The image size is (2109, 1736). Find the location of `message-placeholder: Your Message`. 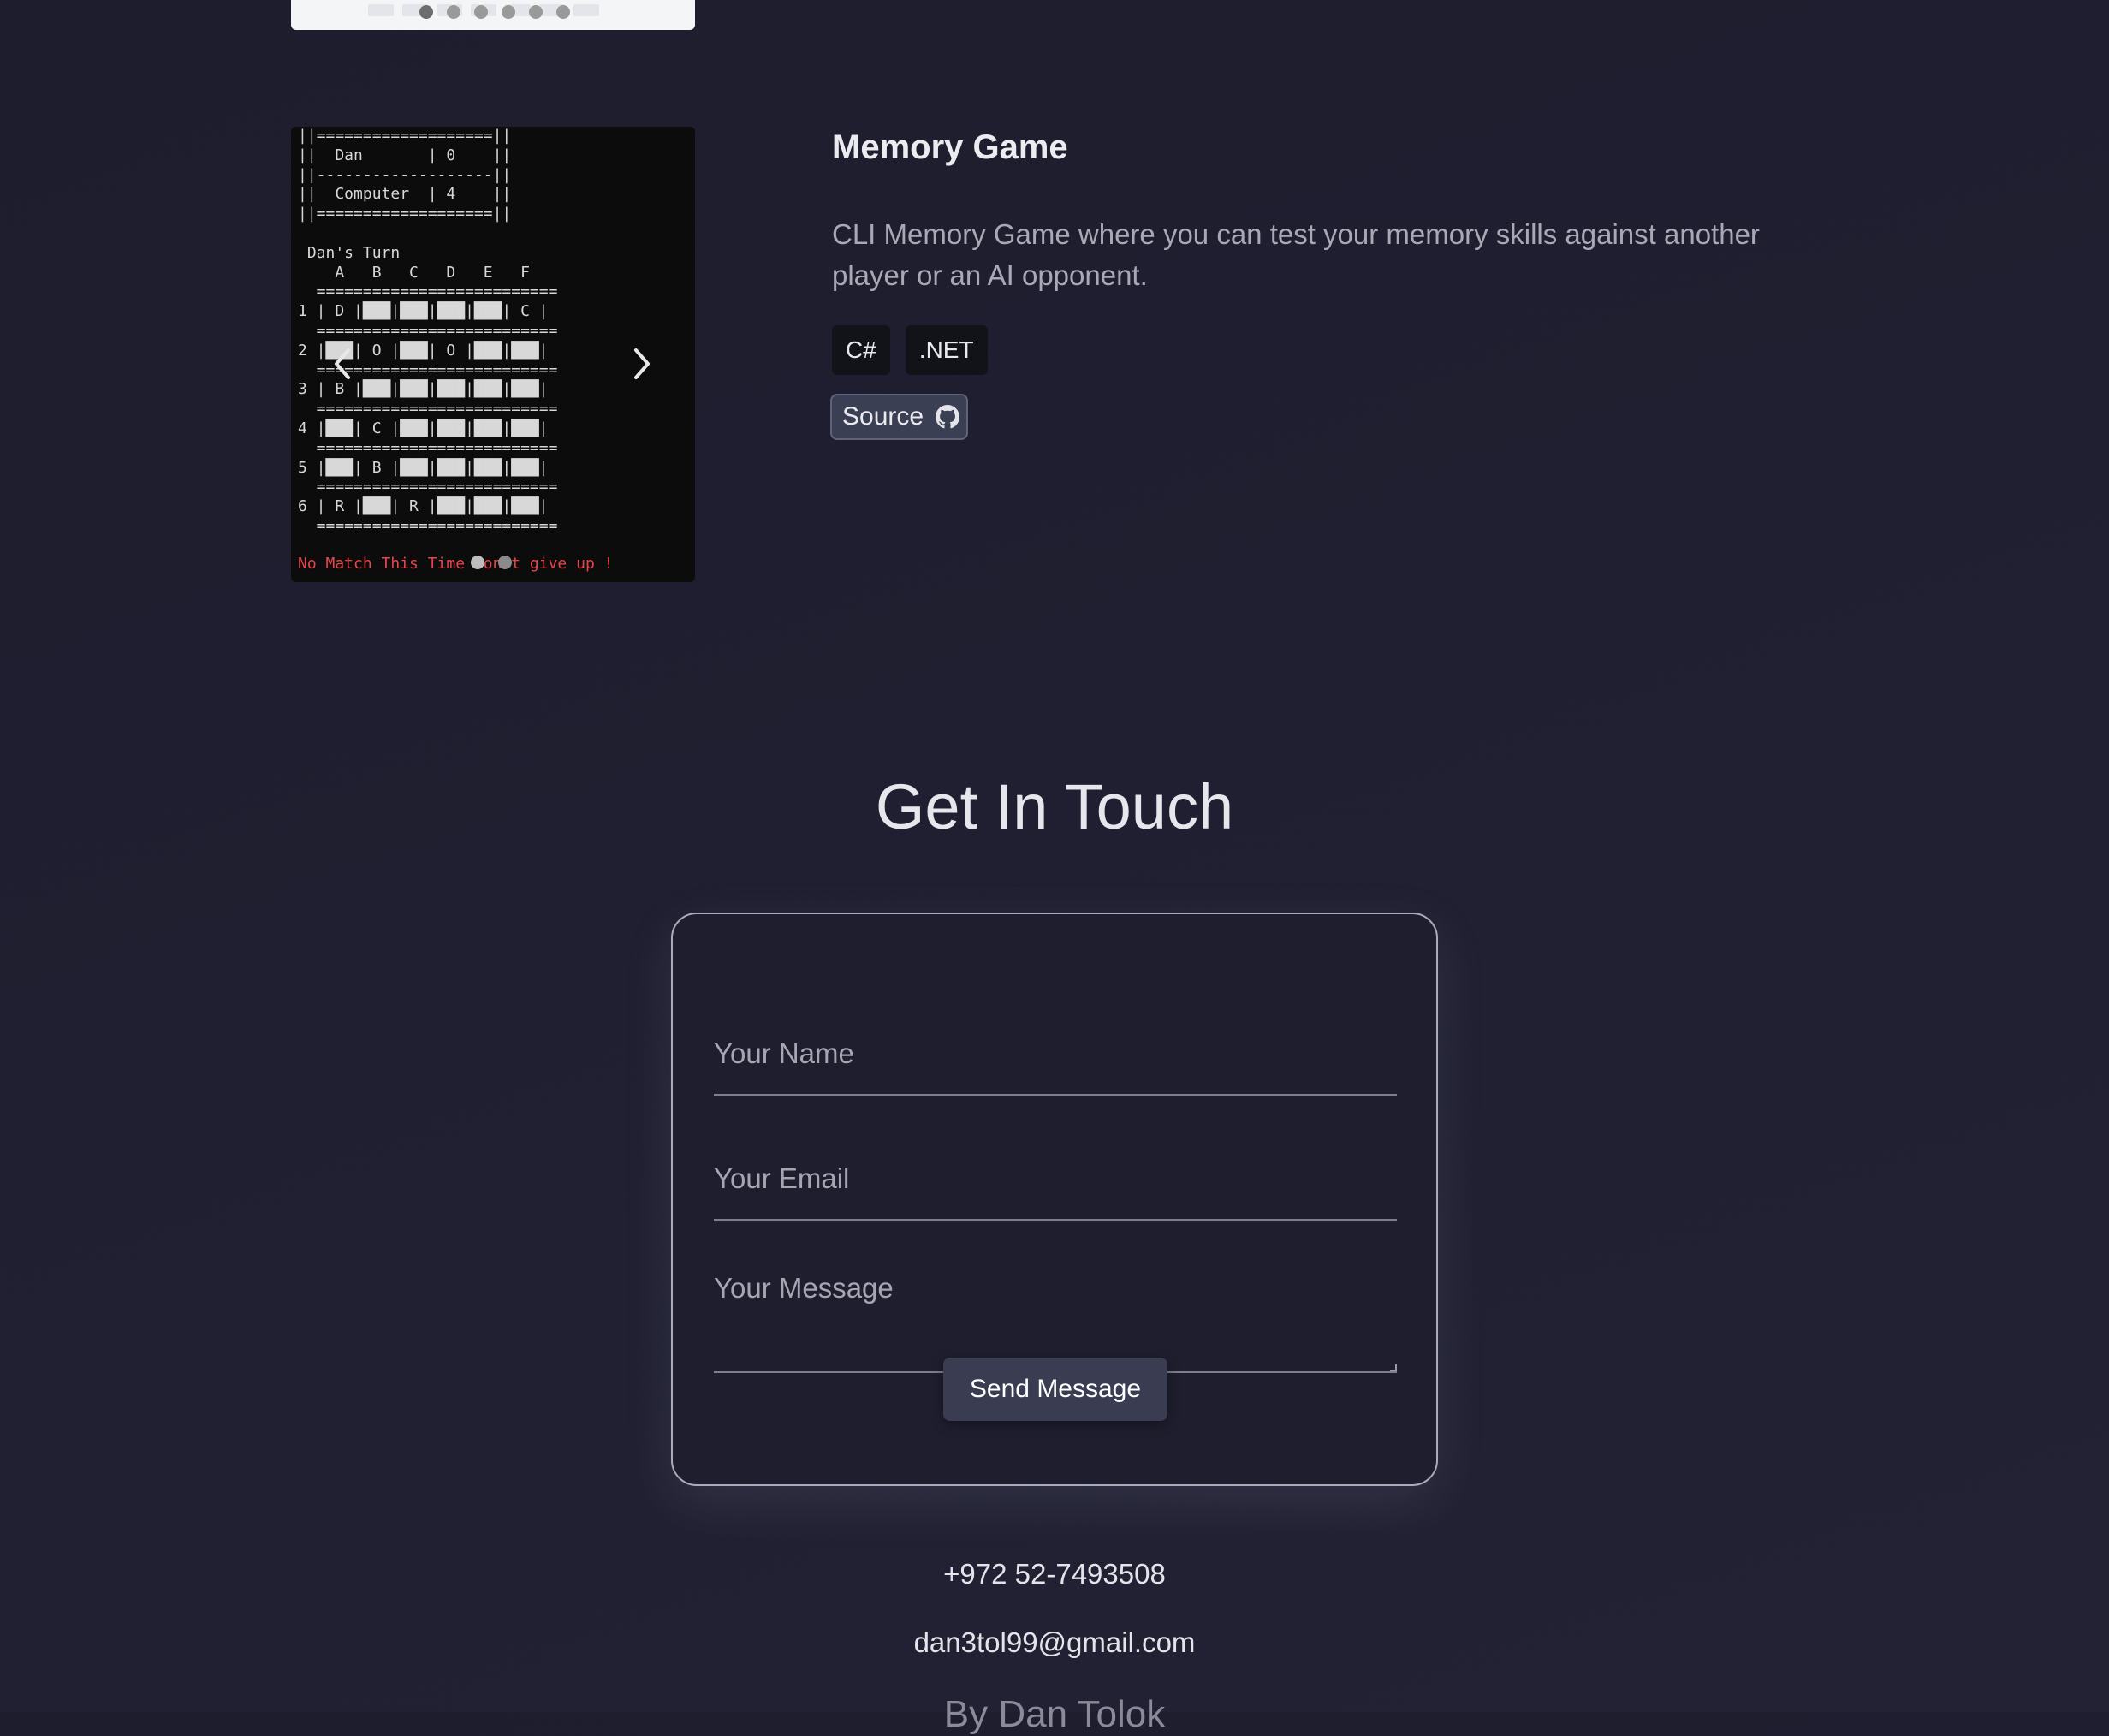

message-placeholder: Your Message is located at coordinates (804, 1288).